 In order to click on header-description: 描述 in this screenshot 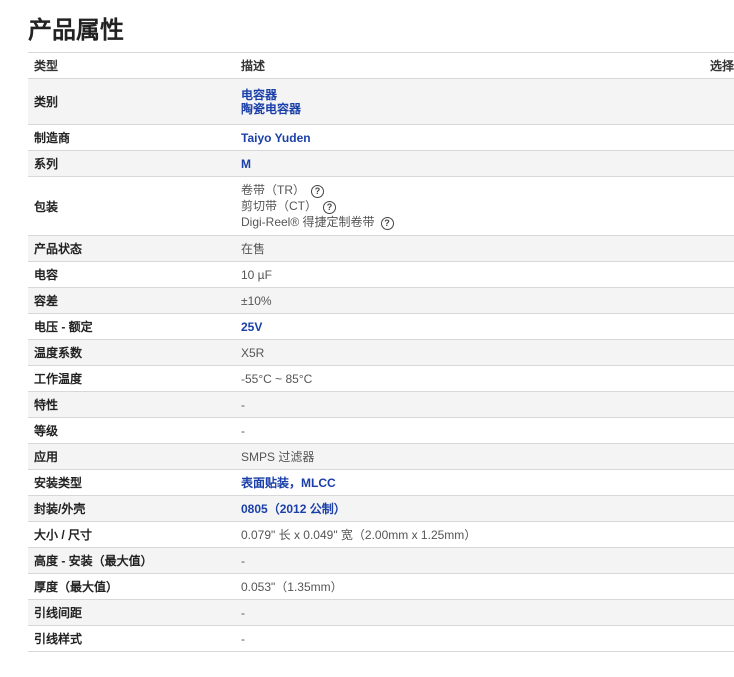, I will do `click(460, 65)`.